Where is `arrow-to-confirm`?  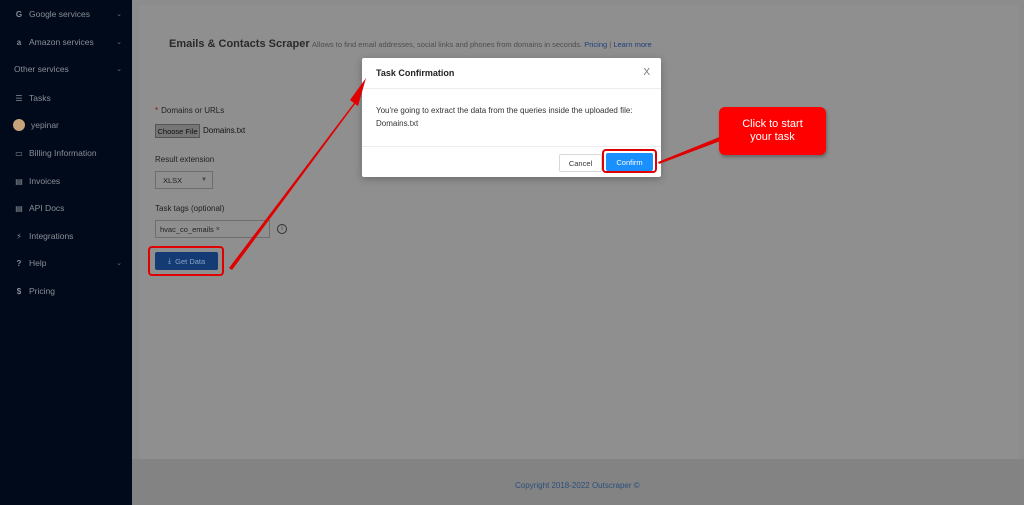
arrow-to-confirm is located at coordinates (690, 150).